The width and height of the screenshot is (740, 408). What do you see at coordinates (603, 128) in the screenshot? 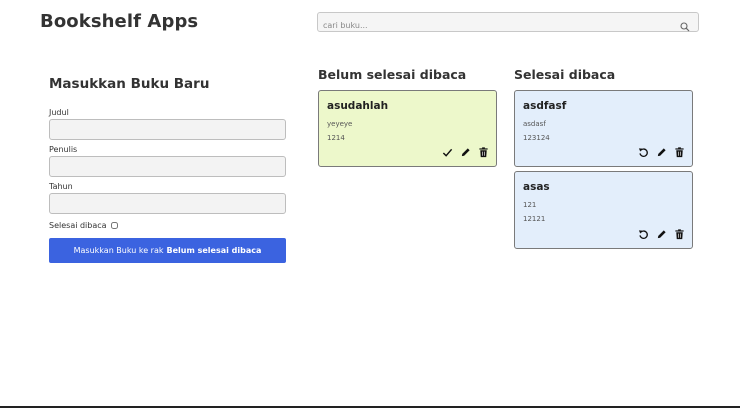
I see `book-card: asdfasf asdasf 123124` at bounding box center [603, 128].